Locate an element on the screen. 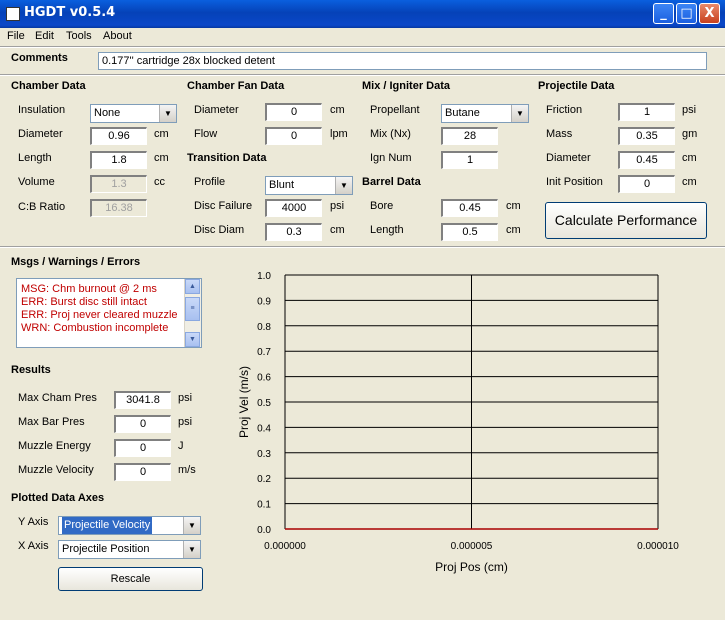  mass-input: 0.35 is located at coordinates (646, 136).